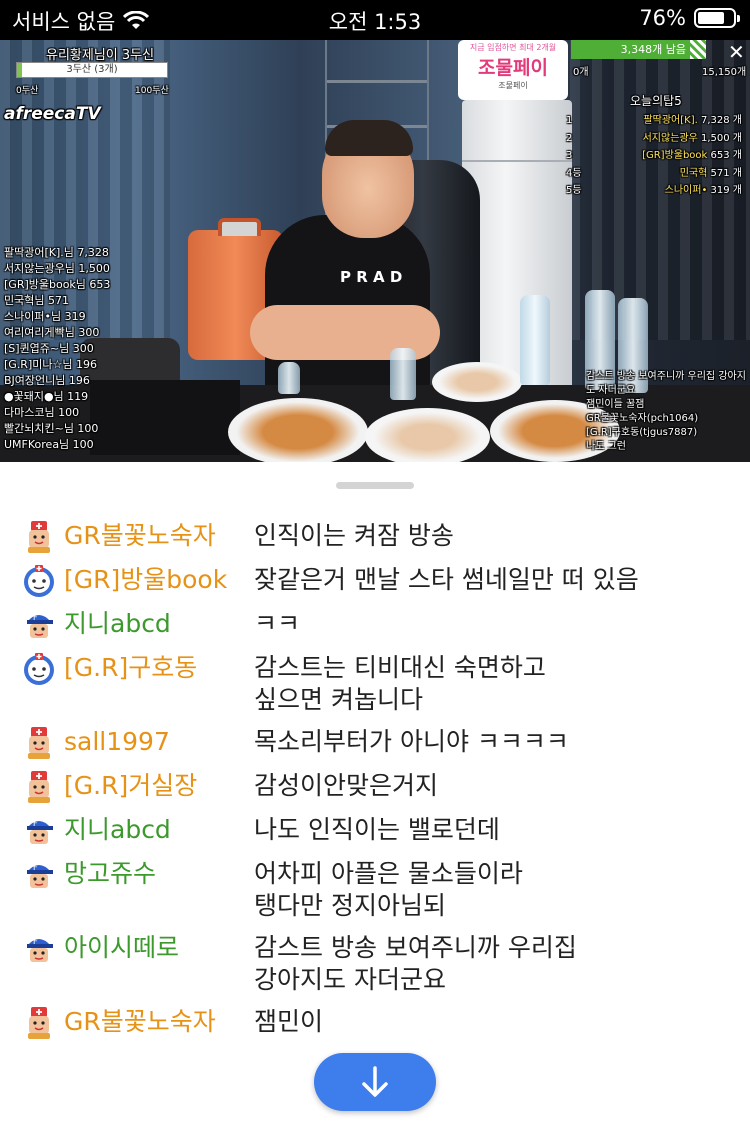  Describe the element at coordinates (57, 284) in the screenshot. I see `rank-entry: [GR]방울book님 653` at that location.